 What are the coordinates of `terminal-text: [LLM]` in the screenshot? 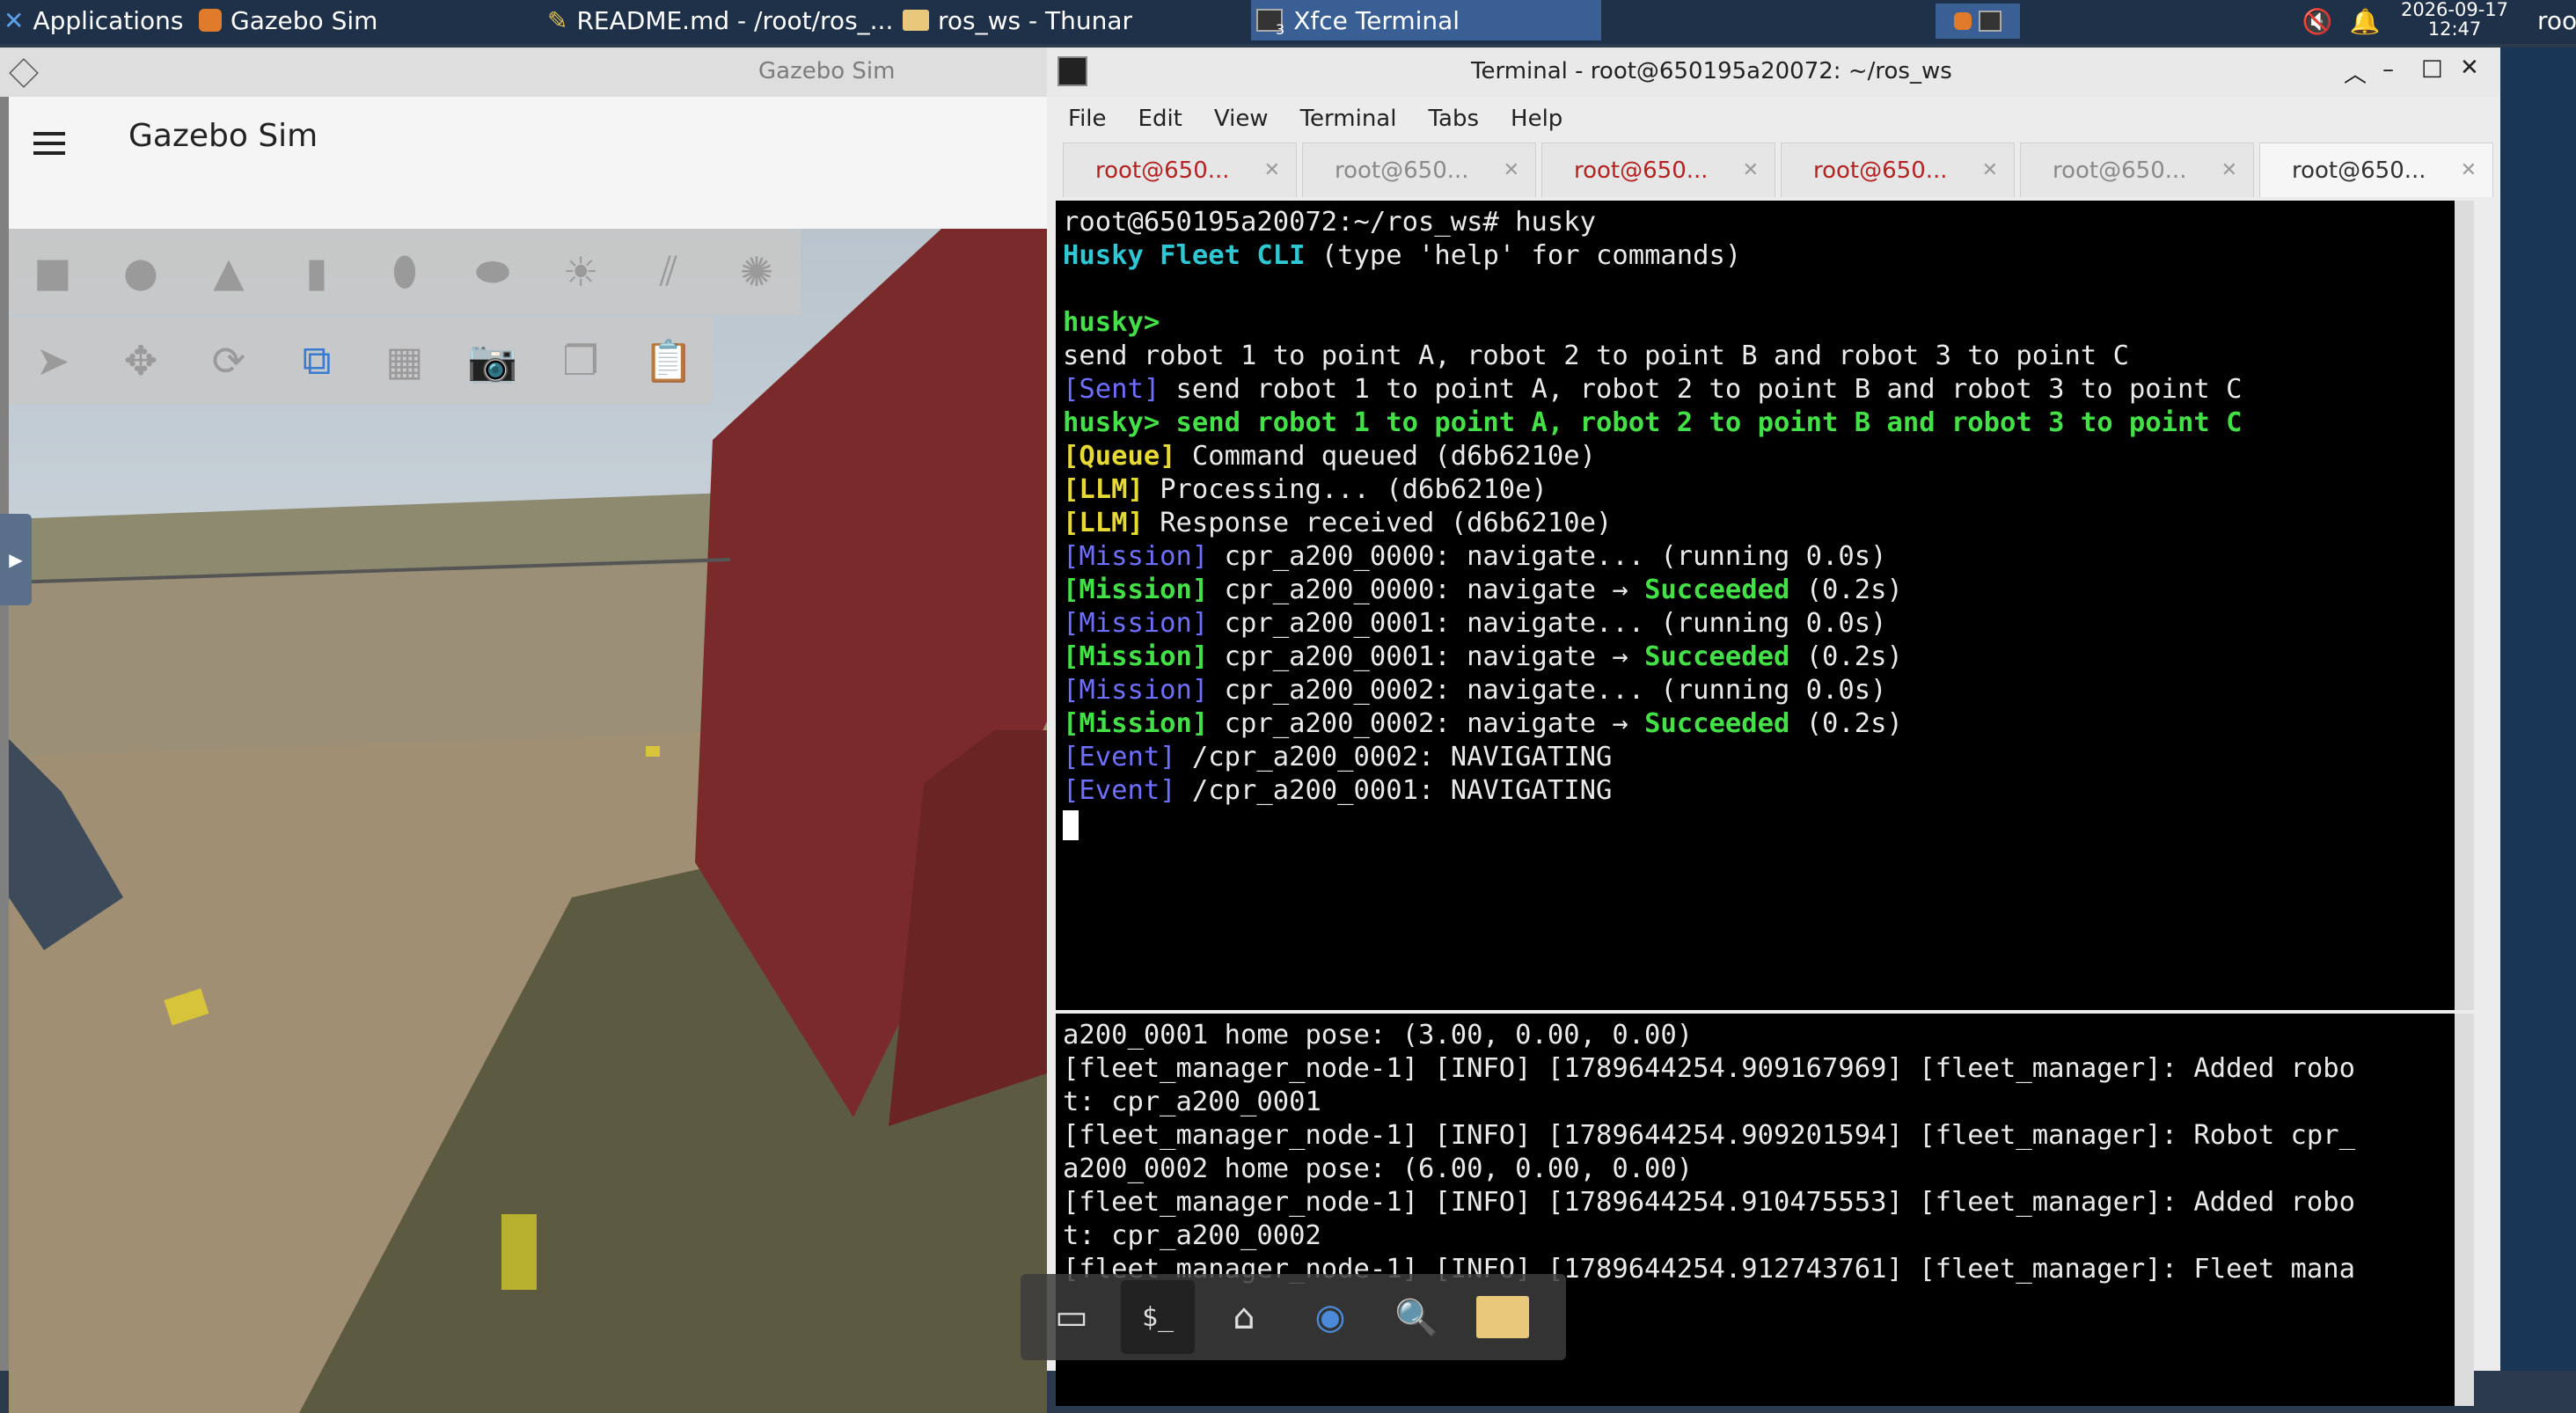 It's located at (1103, 489).